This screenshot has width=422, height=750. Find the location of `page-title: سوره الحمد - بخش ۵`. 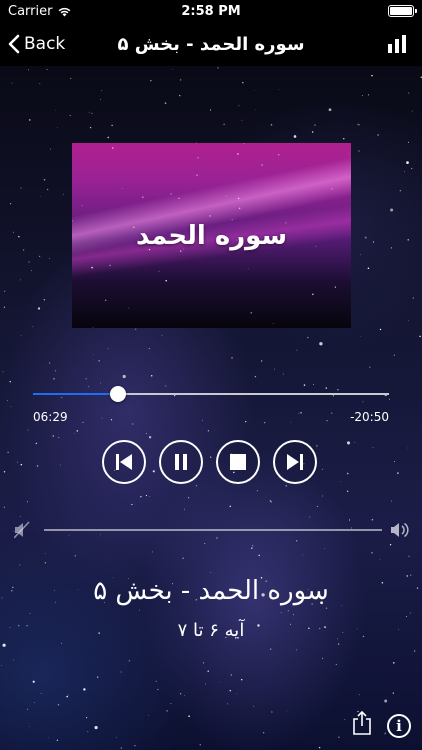

page-title: سوره الحمد - بخش ۵ is located at coordinates (211, 44).